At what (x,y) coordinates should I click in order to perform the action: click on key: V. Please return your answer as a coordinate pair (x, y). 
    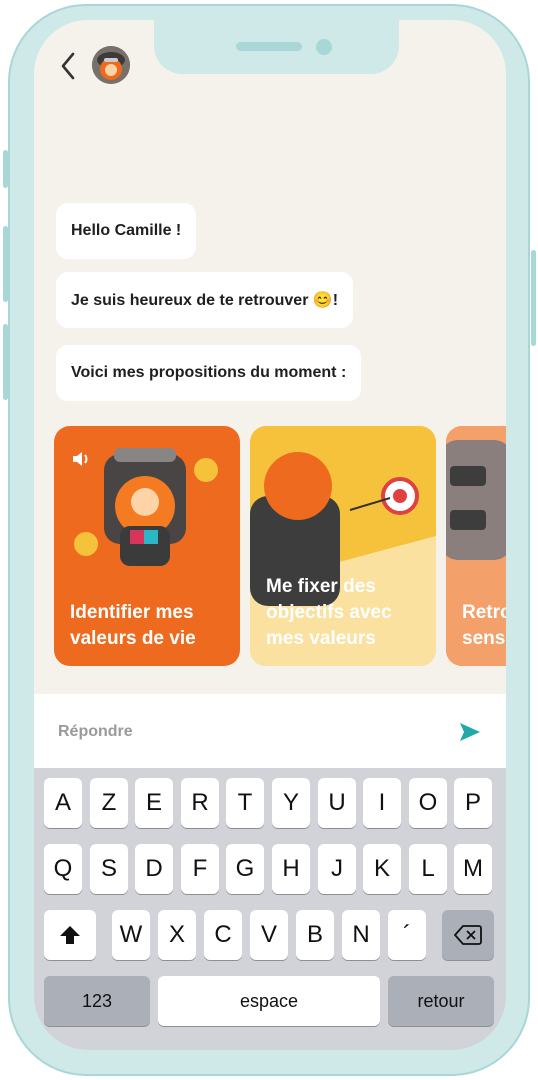
    Looking at the image, I should click on (269, 935).